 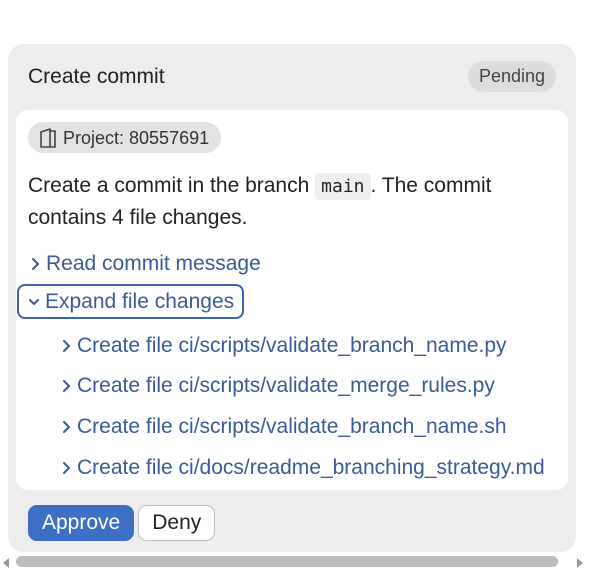 I want to click on scrollbar-thumb, so click(x=287, y=561).